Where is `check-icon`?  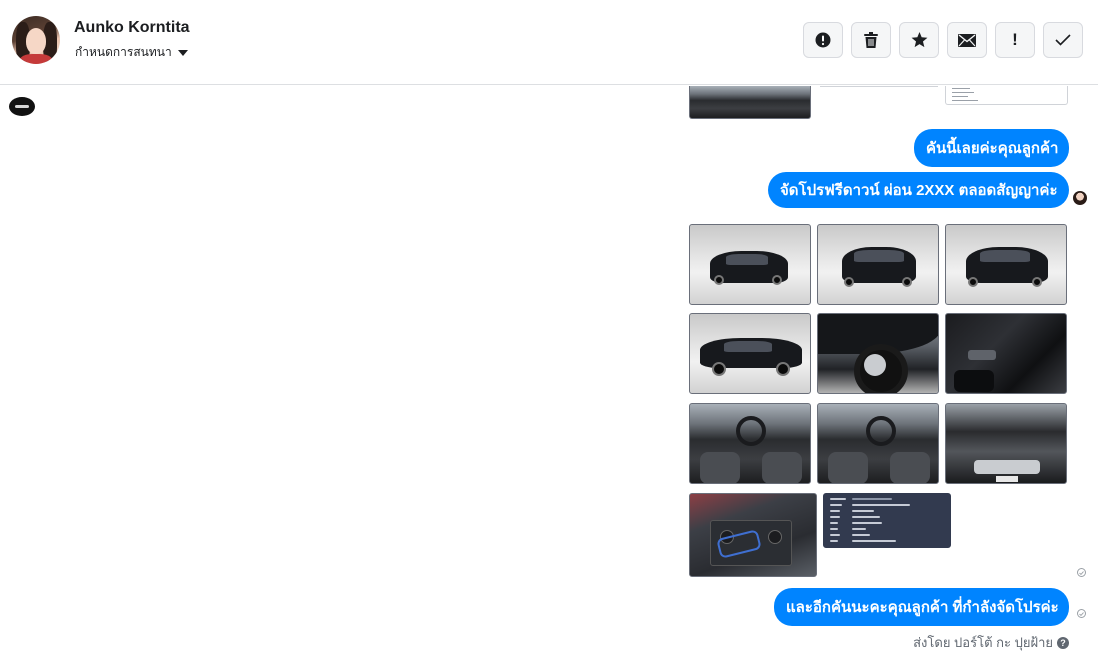
check-icon is located at coordinates (1063, 40).